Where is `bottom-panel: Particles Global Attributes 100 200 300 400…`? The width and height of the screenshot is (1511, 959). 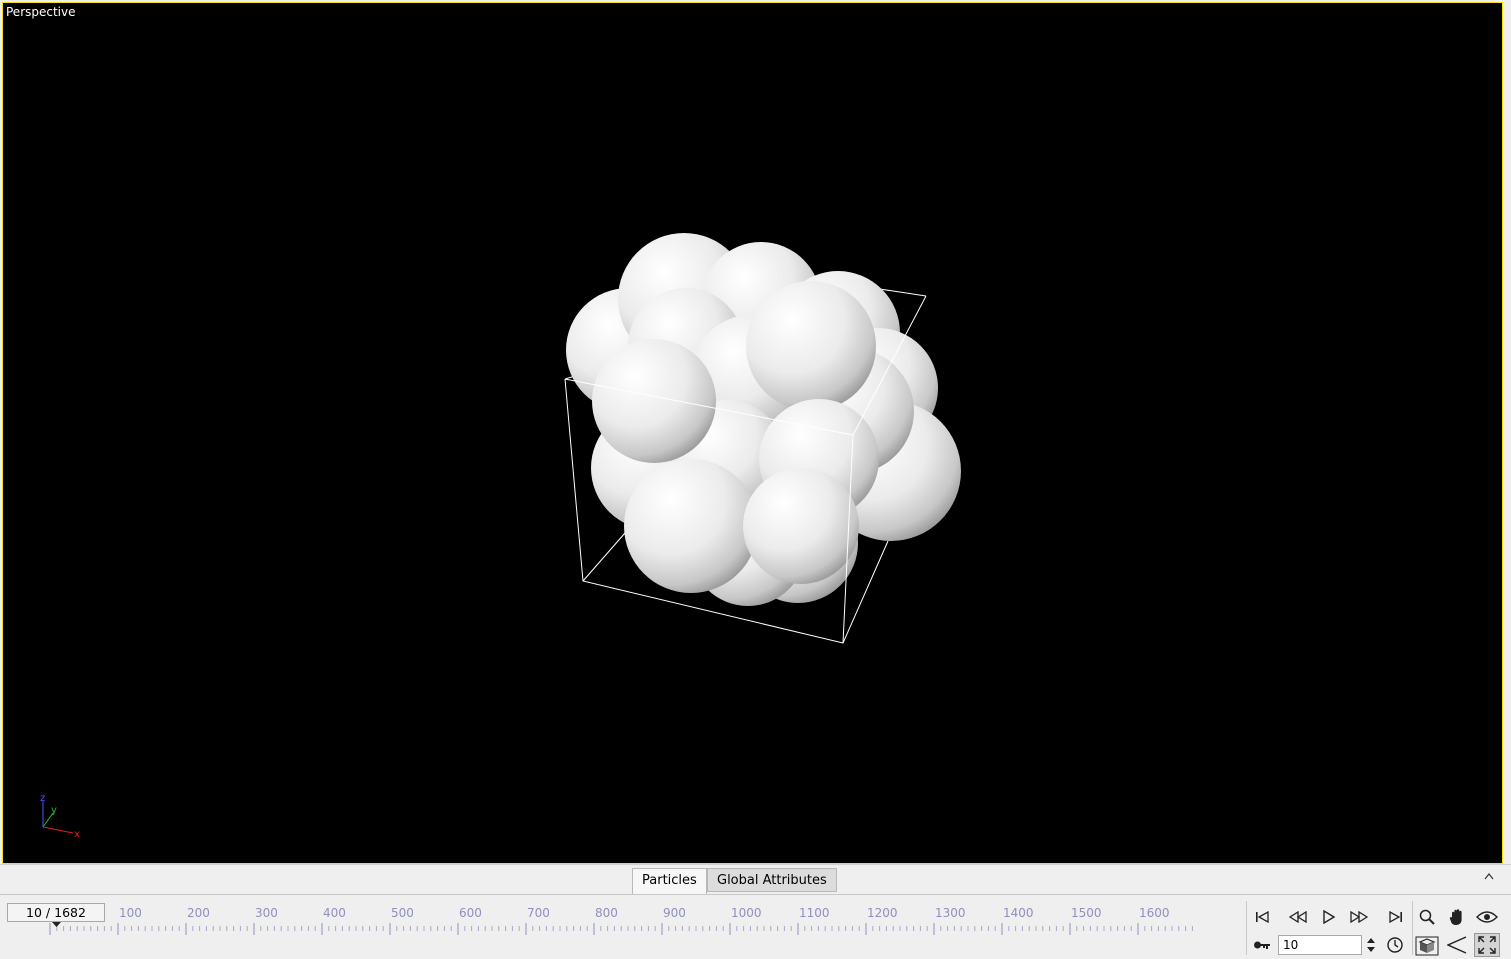
bottom-panel: Particles Global Attributes 100 200 300 400… is located at coordinates (755, 910).